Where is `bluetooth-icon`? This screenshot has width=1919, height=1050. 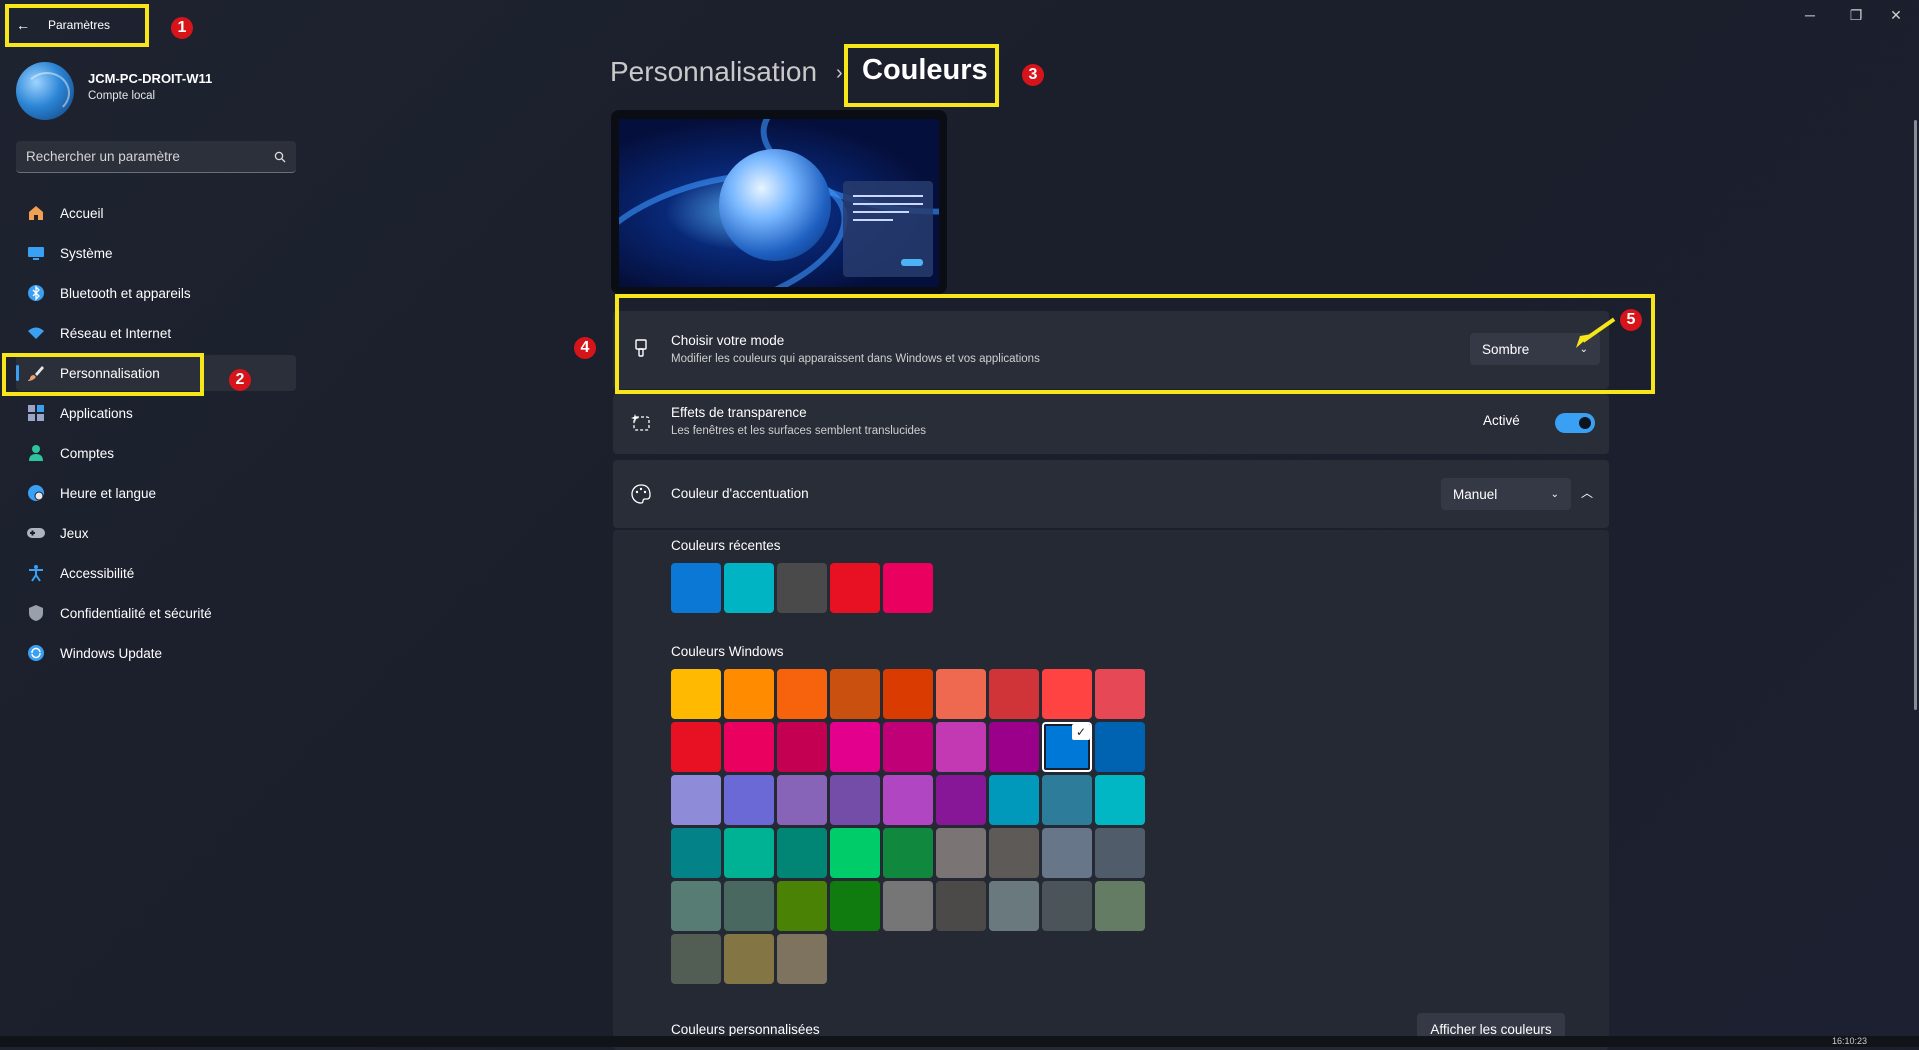 bluetooth-icon is located at coordinates (36, 293).